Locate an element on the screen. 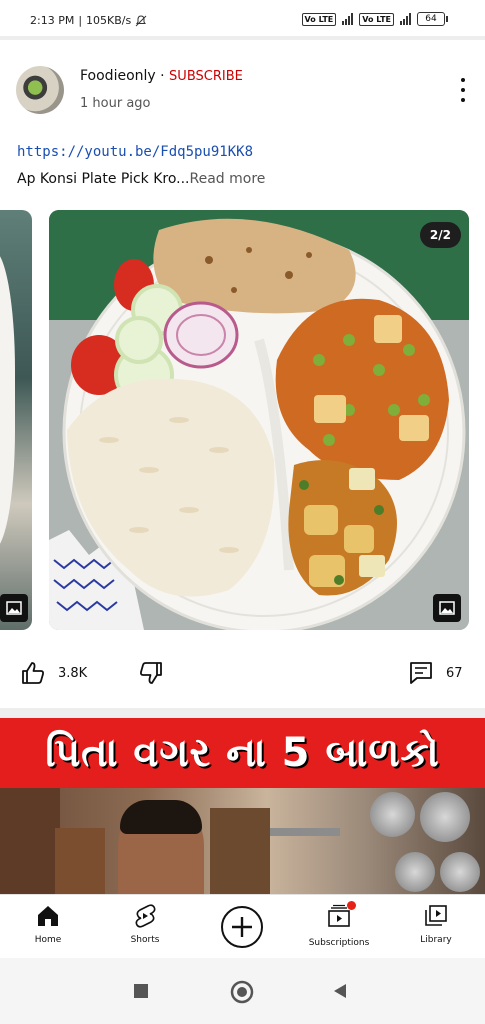 This screenshot has height=1024, width=485. channel-row: Foodieonly · SUBSCRIBE is located at coordinates (161, 76).